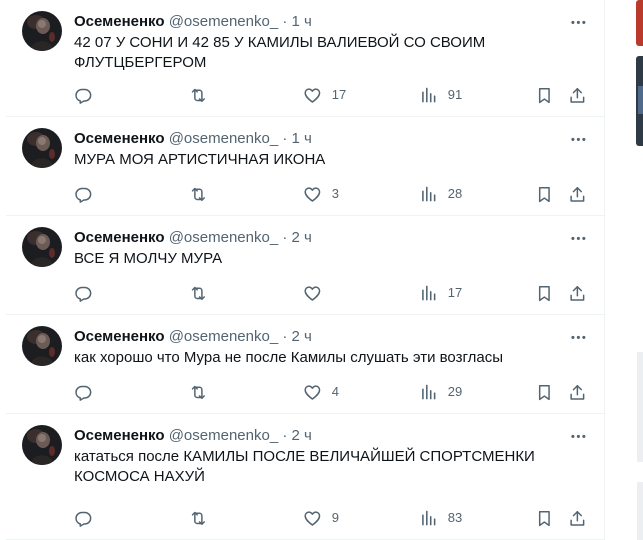 The image size is (643, 540). What do you see at coordinates (440, 194) in the screenshot?
I see `views-button: 28` at bounding box center [440, 194].